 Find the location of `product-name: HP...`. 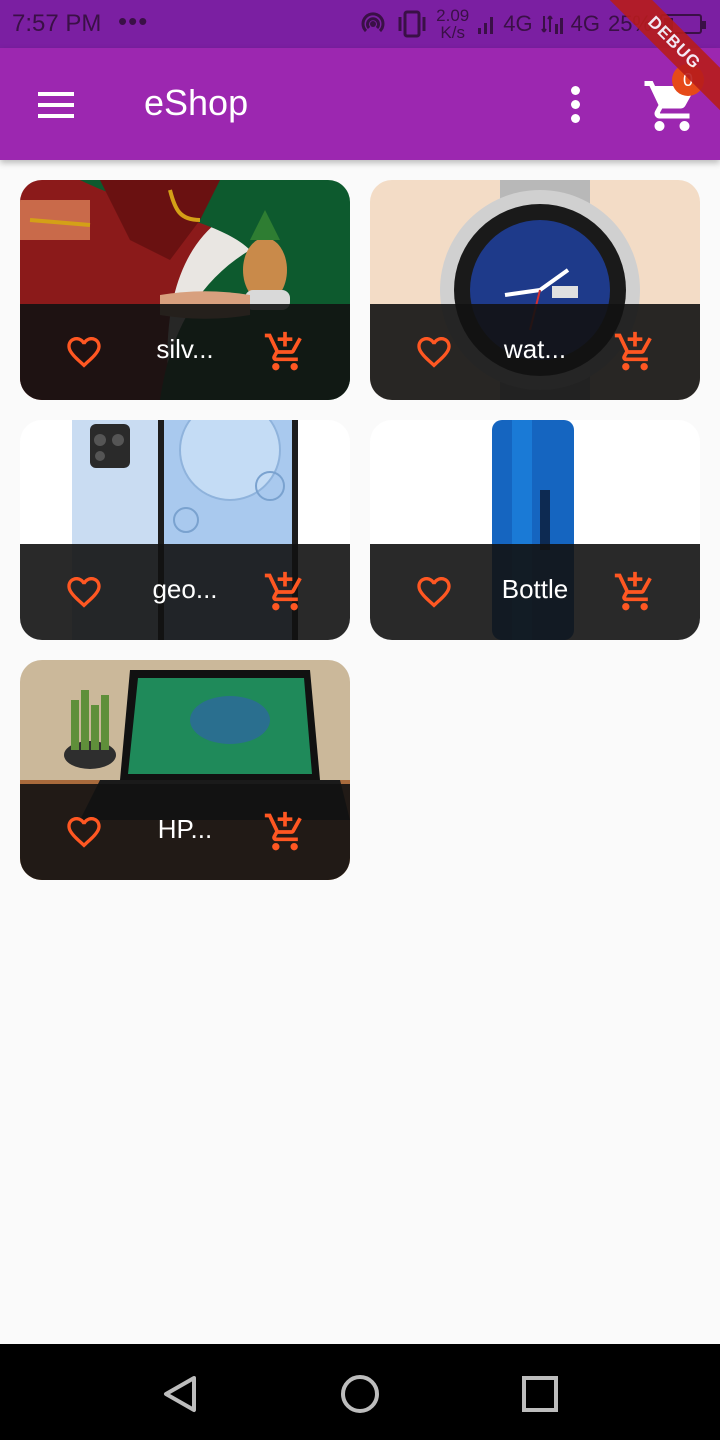

product-name: HP... is located at coordinates (185, 829).